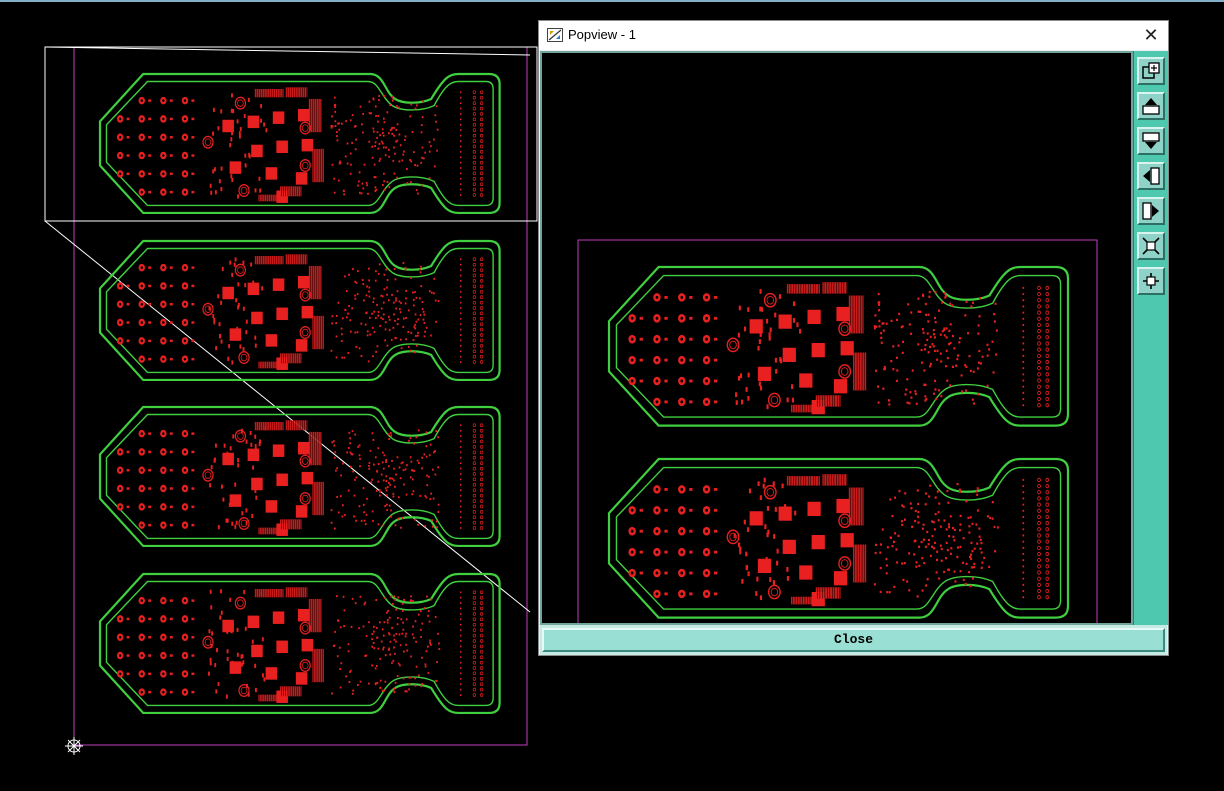 The width and height of the screenshot is (1224, 791). I want to click on pan-up-button, so click(1151, 106).